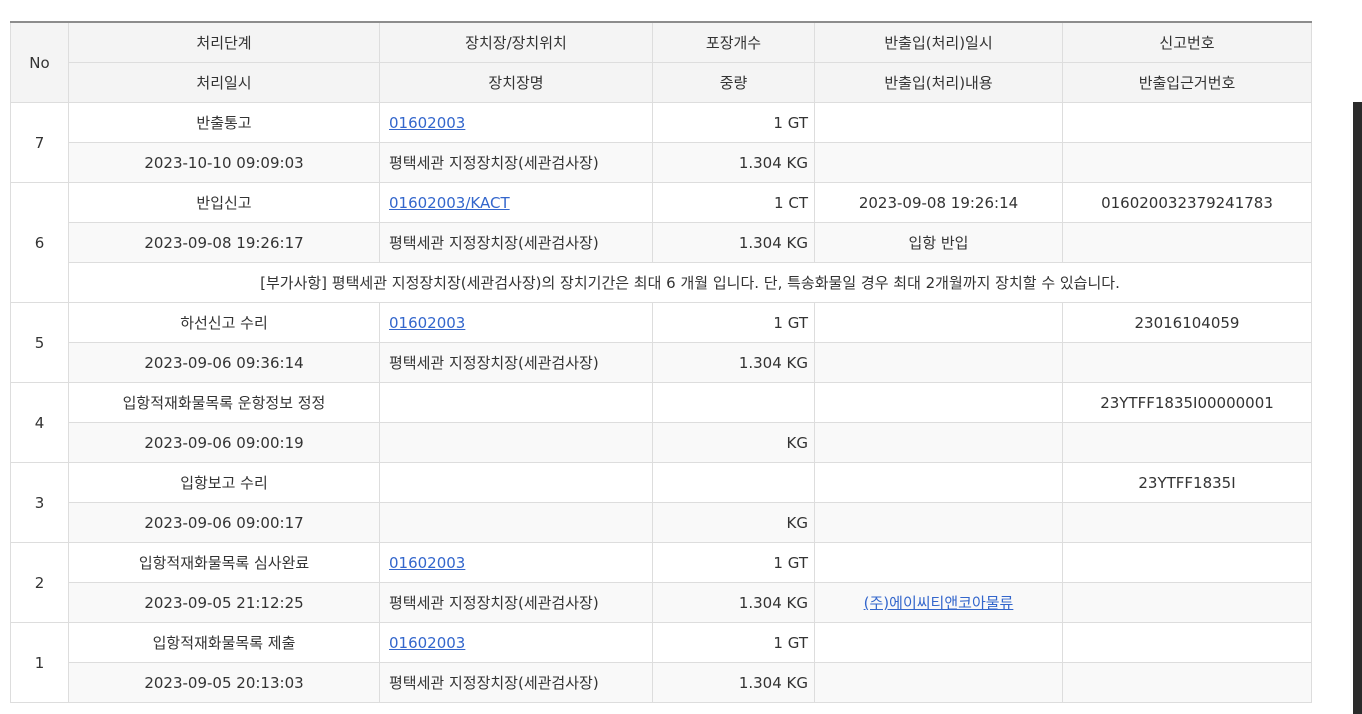 Image resolution: width=1362 pixels, height=714 pixels. What do you see at coordinates (39, 62) in the screenshot?
I see `header-no: No` at bounding box center [39, 62].